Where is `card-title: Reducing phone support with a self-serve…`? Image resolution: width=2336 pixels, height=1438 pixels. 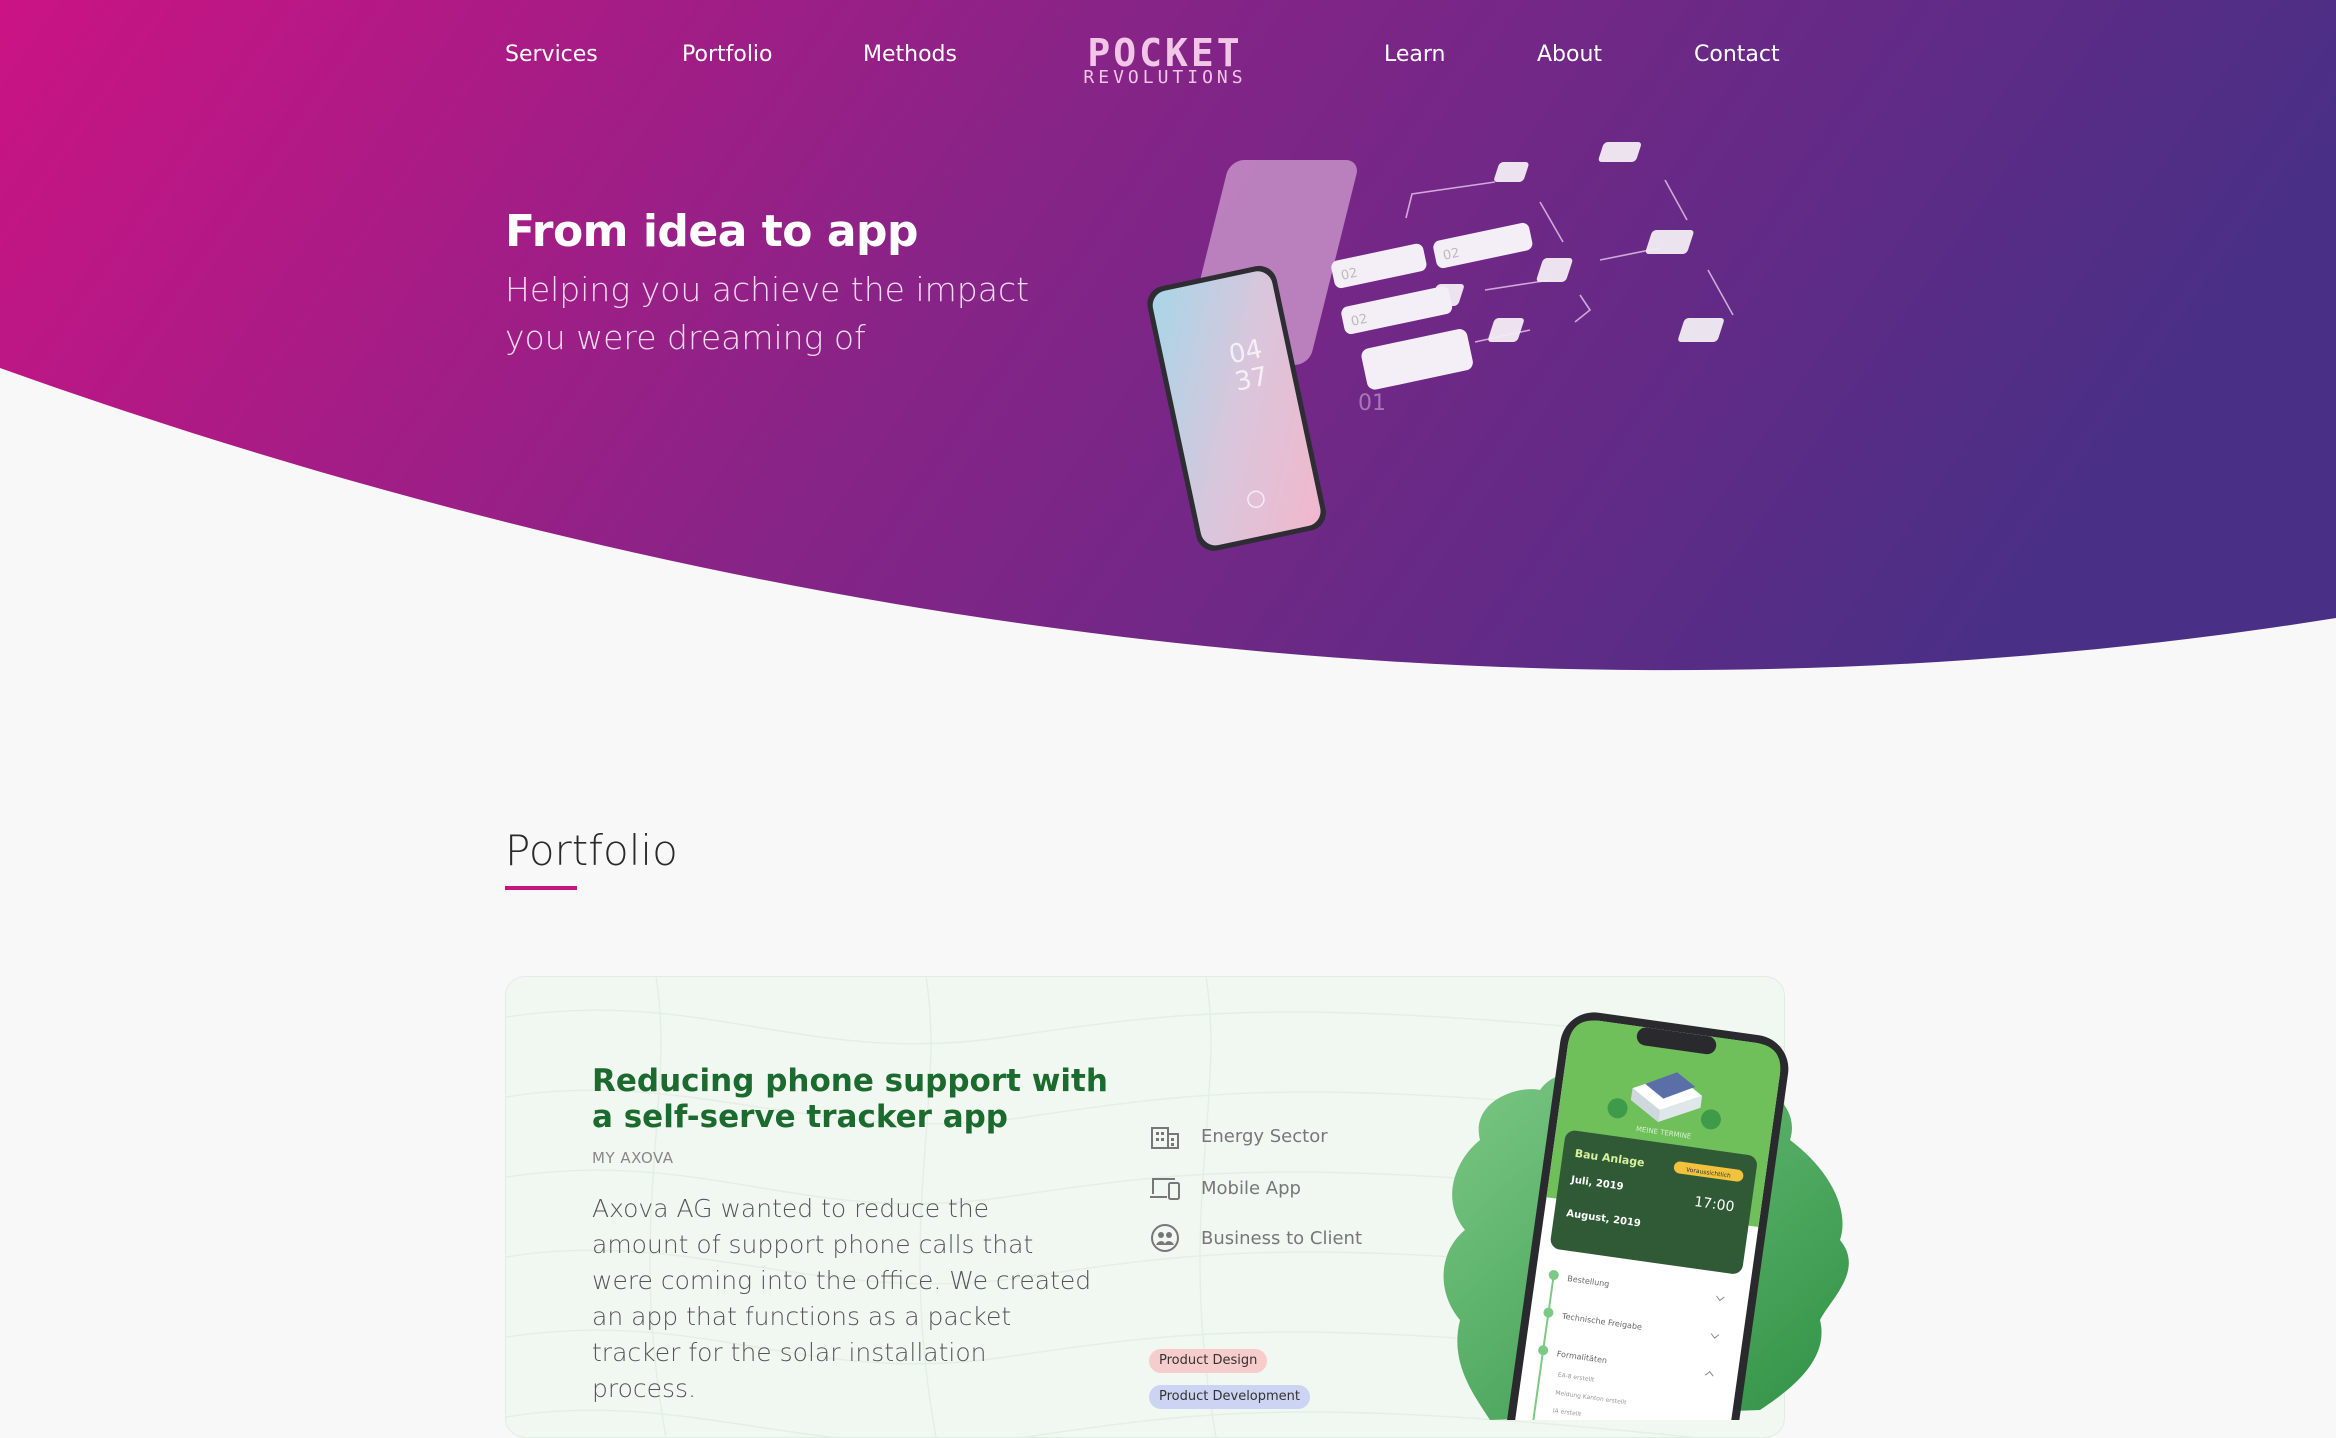 card-title: Reducing phone support with a self-serve… is located at coordinates (850, 1099).